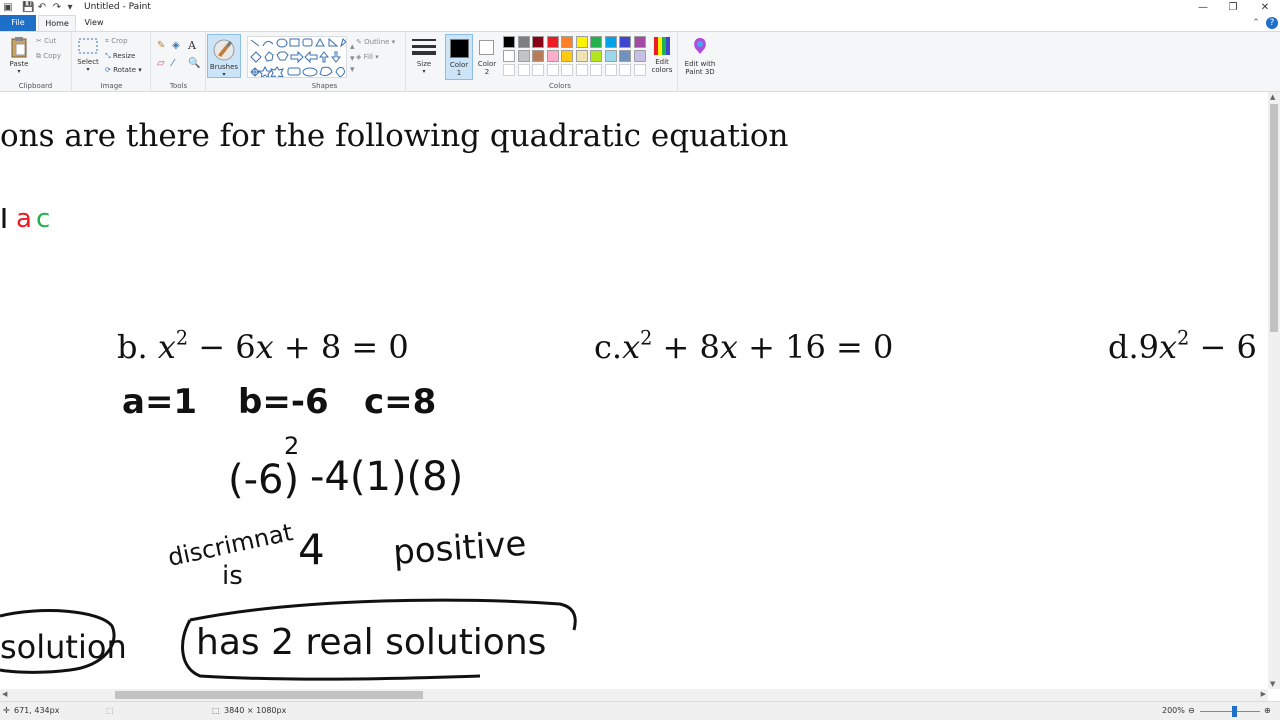  Describe the element at coordinates (352, 70) in the screenshot. I see `shapes-expand-icon: ▾` at that location.